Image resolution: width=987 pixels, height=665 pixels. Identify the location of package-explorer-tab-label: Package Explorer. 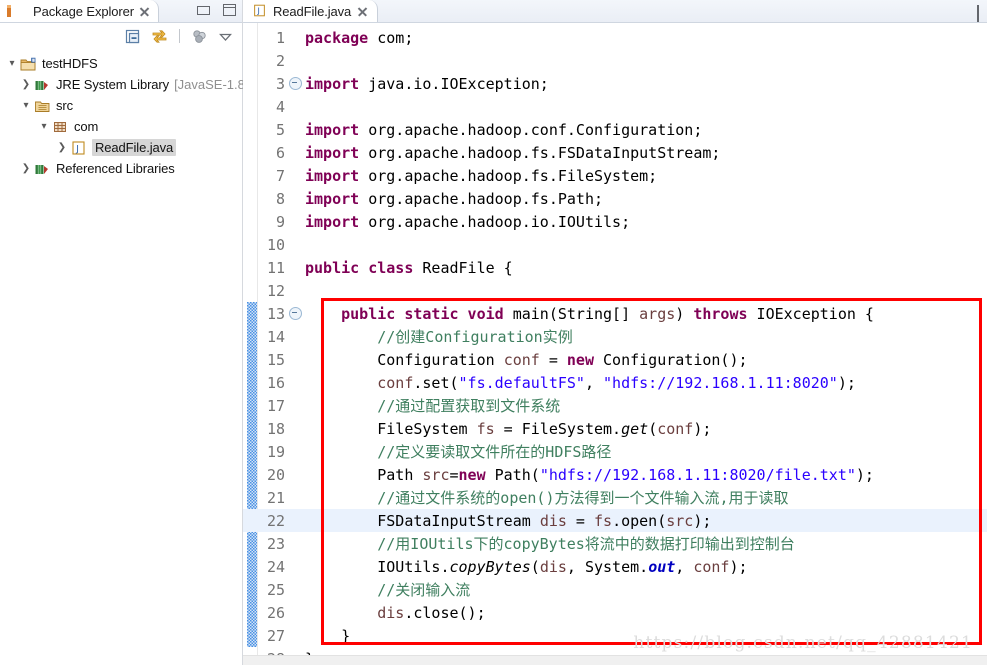
(84, 11).